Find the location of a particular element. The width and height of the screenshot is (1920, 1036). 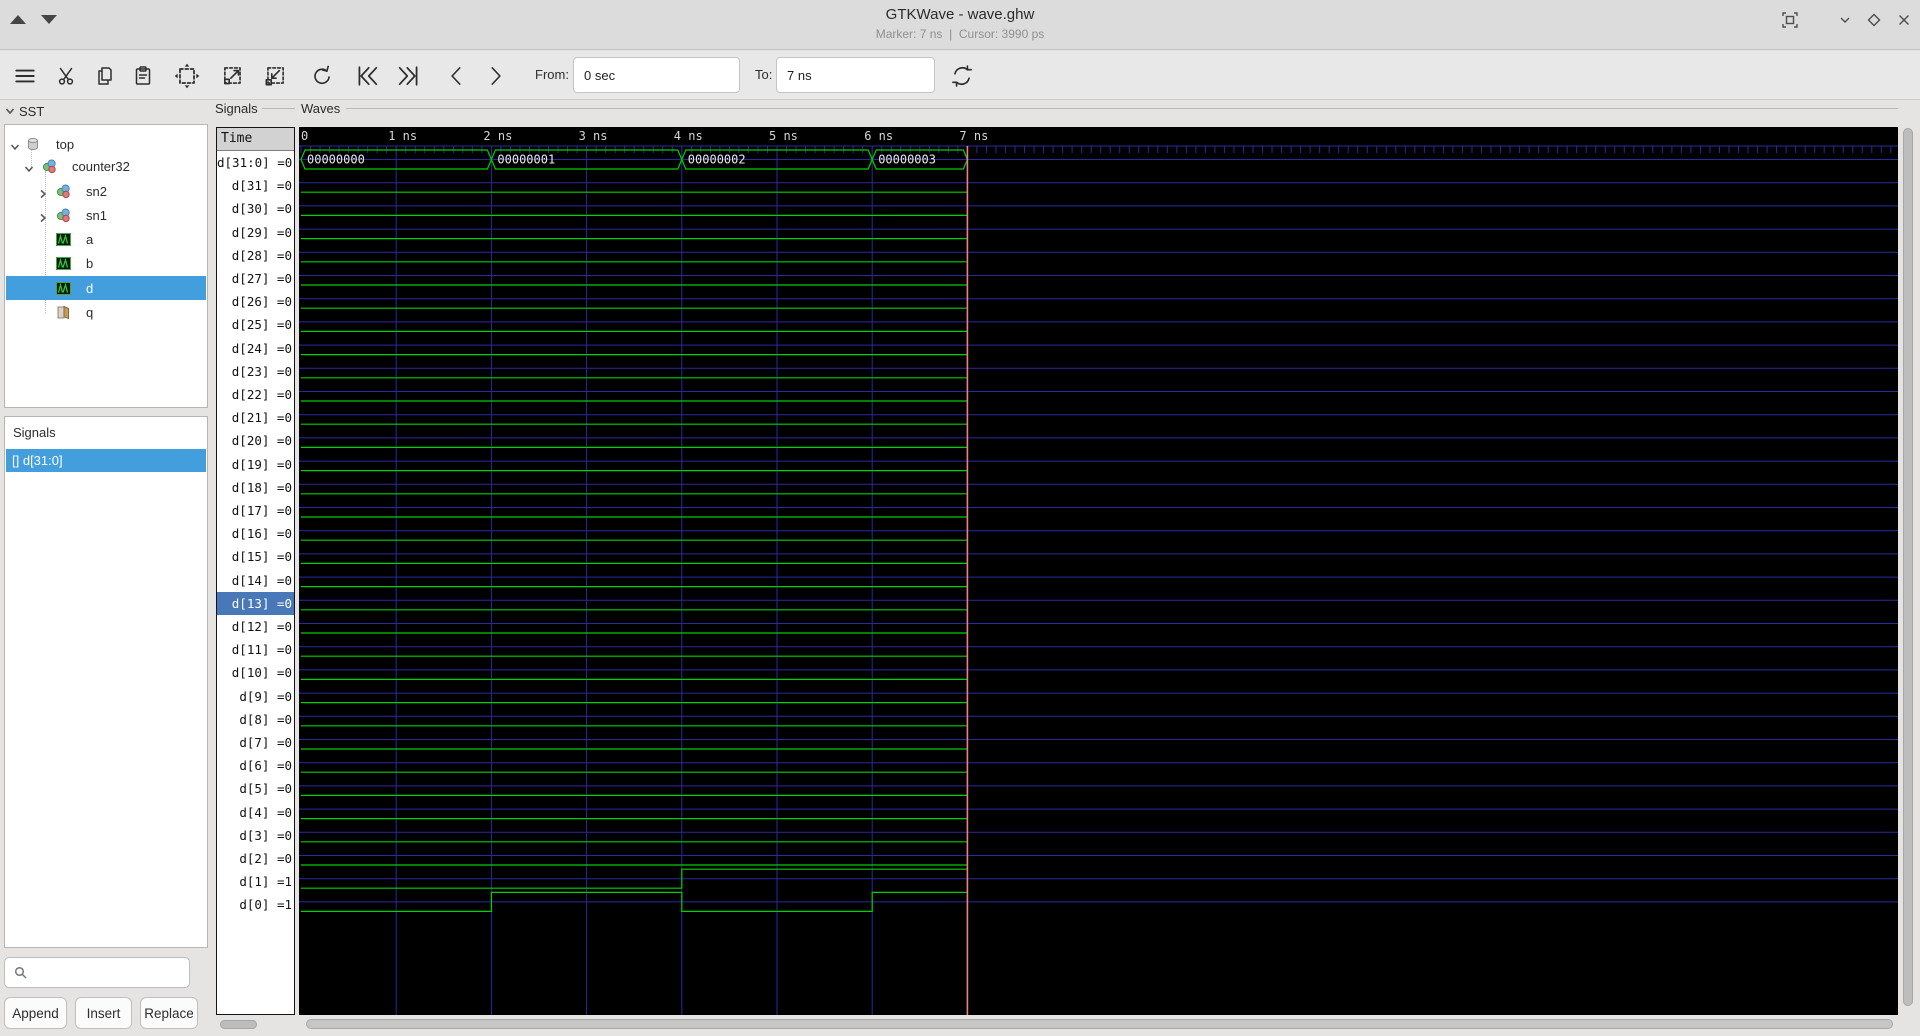

signal-row-d[15]: d[15] =0 is located at coordinates (255, 556).